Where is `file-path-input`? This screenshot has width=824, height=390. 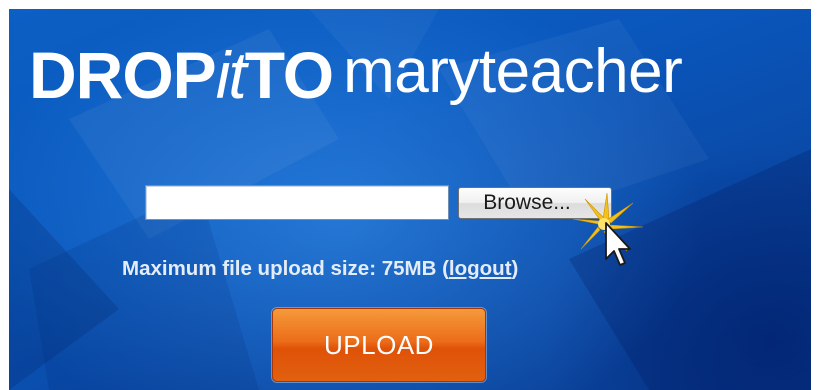 file-path-input is located at coordinates (297, 202).